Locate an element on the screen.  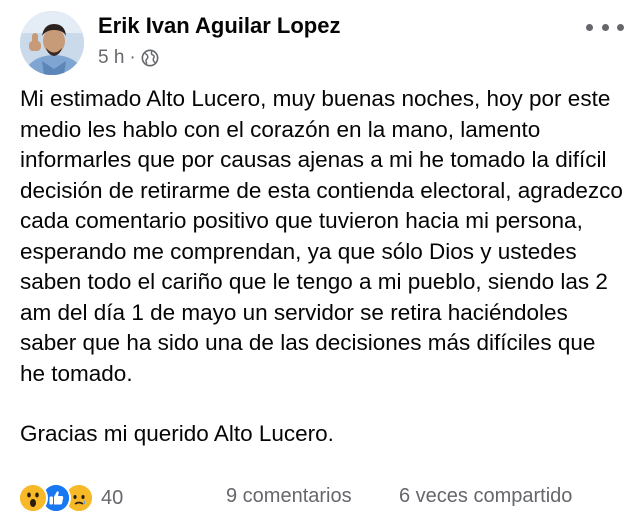
more-options-button is located at coordinates (605, 27).